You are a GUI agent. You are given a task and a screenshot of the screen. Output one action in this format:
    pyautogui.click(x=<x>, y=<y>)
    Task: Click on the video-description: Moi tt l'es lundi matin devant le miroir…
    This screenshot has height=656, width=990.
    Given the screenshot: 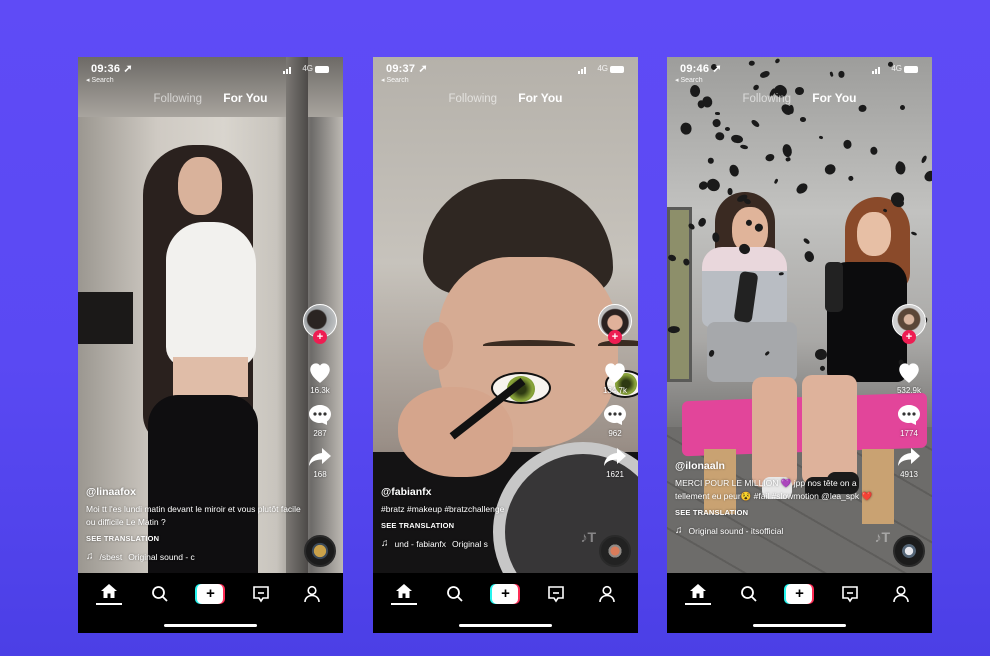 What is the action you would take?
    pyautogui.click(x=193, y=515)
    